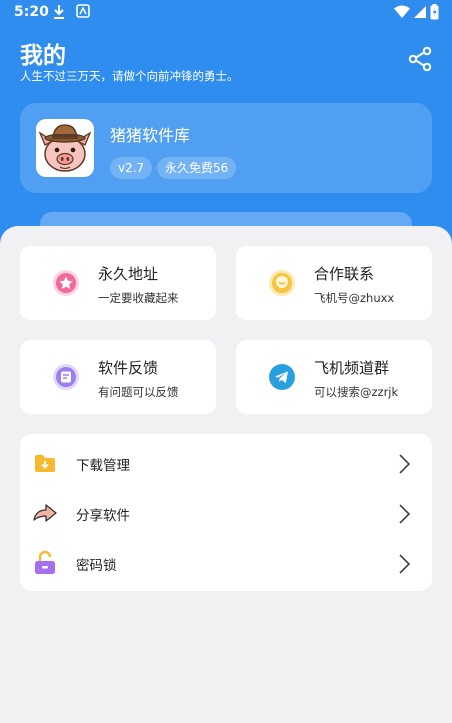 The height and width of the screenshot is (723, 452). I want to click on share-arrow-icon, so click(45, 513).